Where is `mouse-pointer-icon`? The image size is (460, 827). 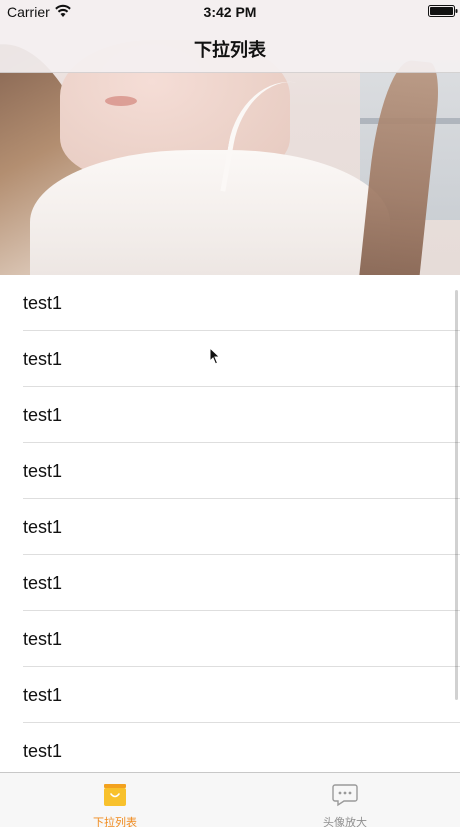 mouse-pointer-icon is located at coordinates (215, 356).